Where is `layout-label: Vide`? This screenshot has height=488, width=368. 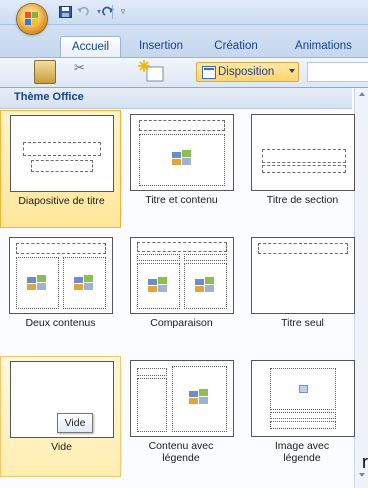
layout-label: Vide is located at coordinates (61, 447).